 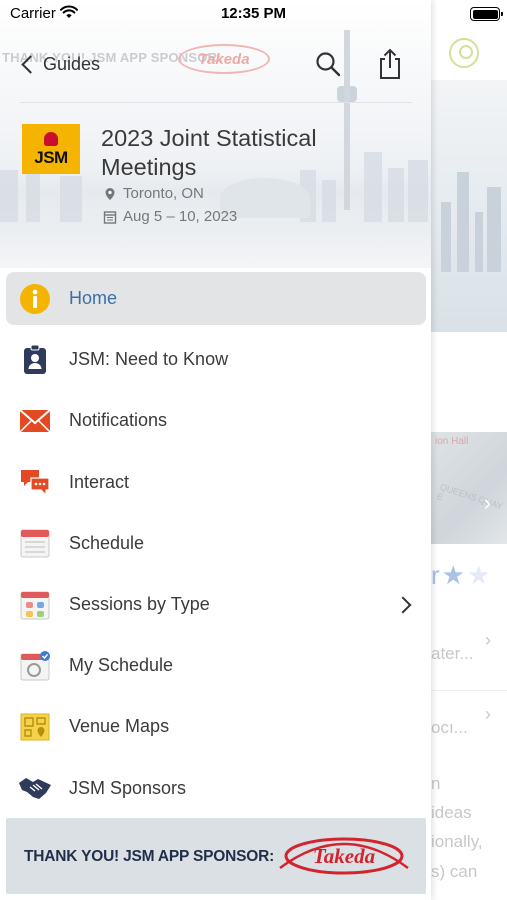 I want to click on calendar-icon, so click(x=35, y=543).